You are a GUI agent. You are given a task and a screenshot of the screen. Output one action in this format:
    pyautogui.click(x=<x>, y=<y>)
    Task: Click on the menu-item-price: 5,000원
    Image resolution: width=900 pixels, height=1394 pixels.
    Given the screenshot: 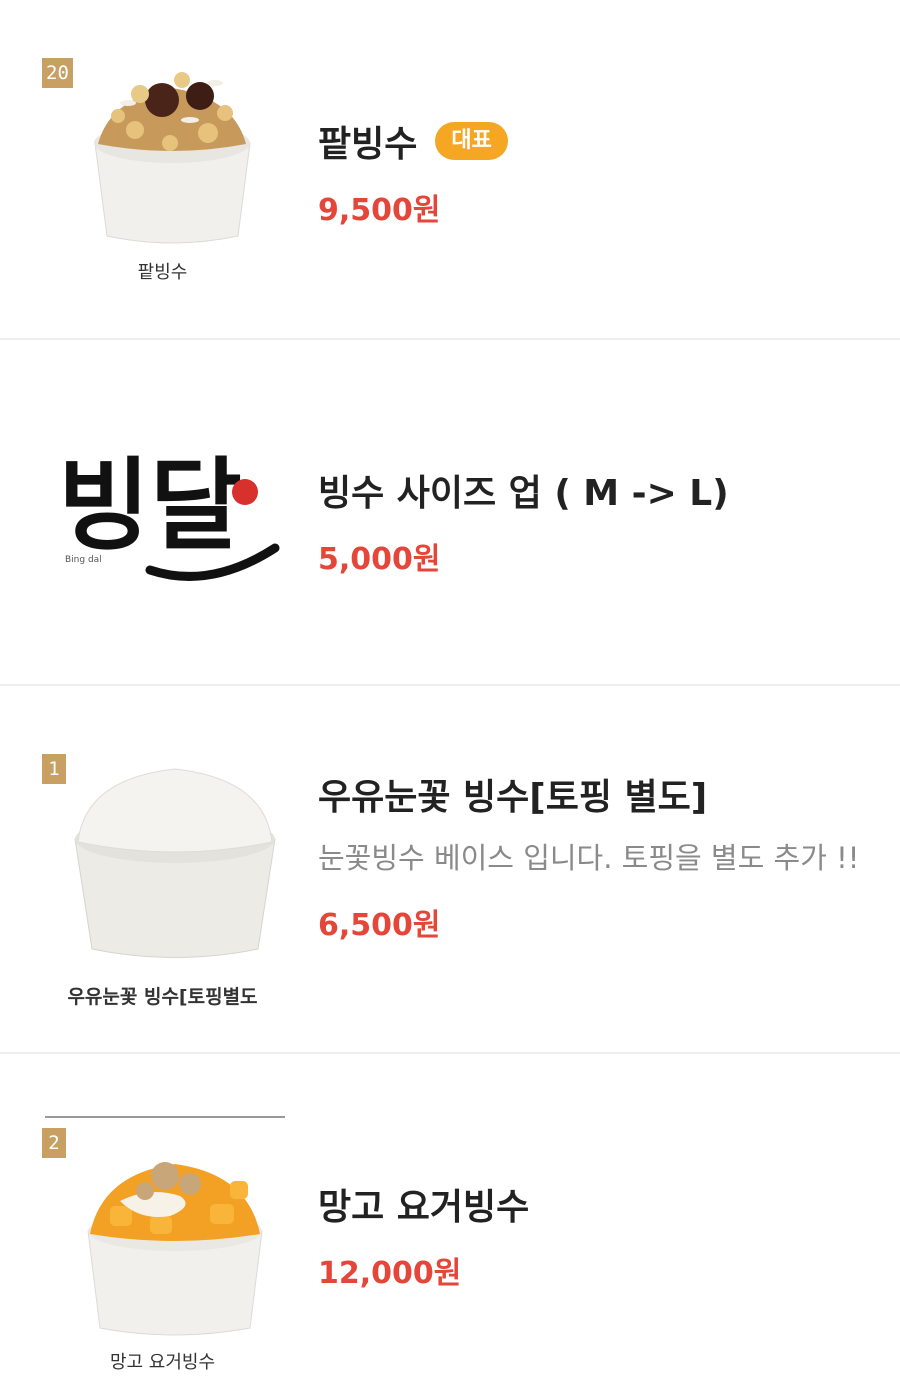 What is the action you would take?
    pyautogui.click(x=379, y=559)
    